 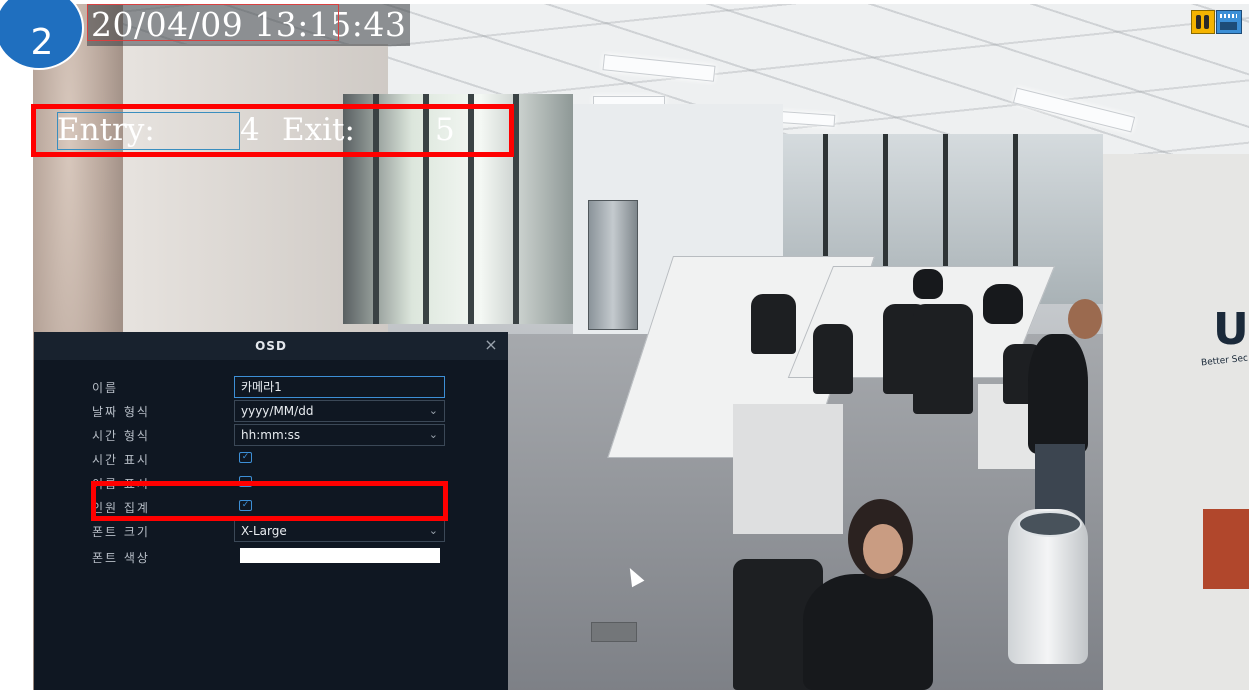 I want to click on font-size-select: X-Large ⌄, so click(x=339, y=531).